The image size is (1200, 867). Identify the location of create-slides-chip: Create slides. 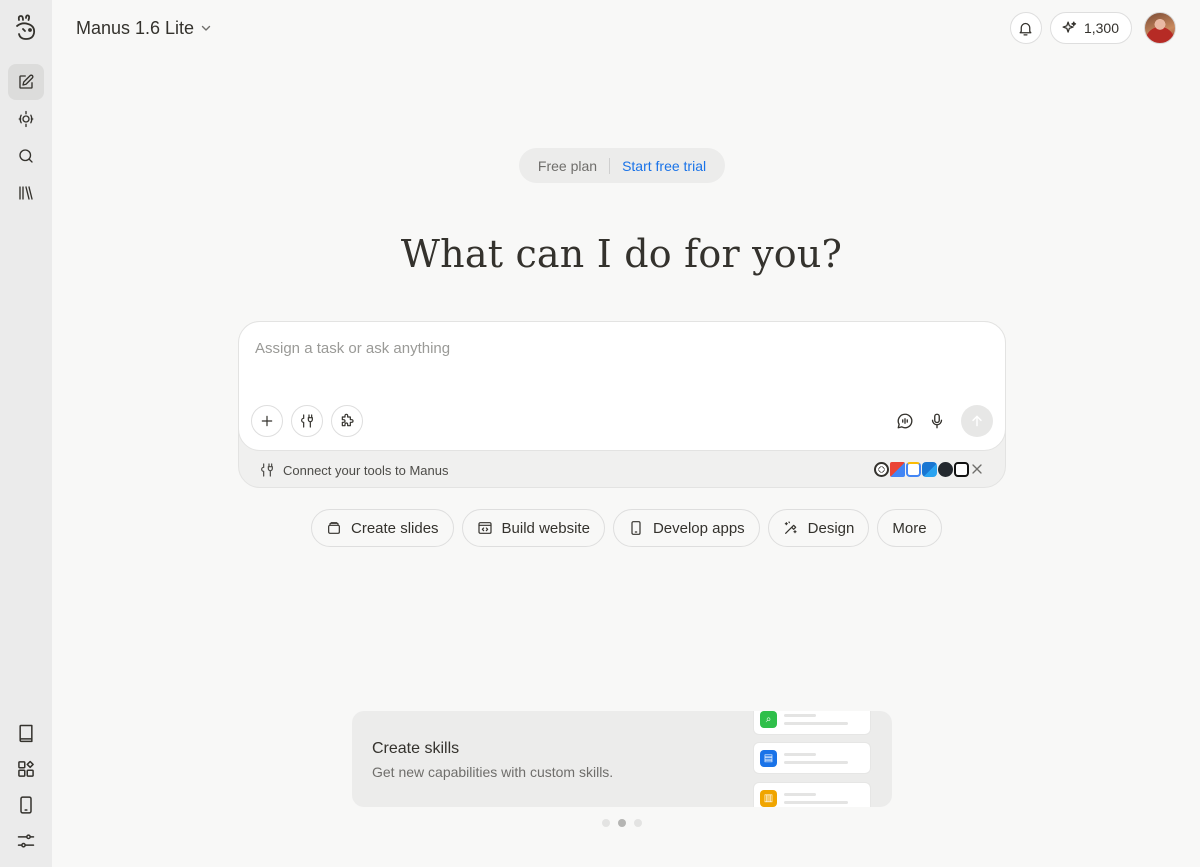
(382, 528).